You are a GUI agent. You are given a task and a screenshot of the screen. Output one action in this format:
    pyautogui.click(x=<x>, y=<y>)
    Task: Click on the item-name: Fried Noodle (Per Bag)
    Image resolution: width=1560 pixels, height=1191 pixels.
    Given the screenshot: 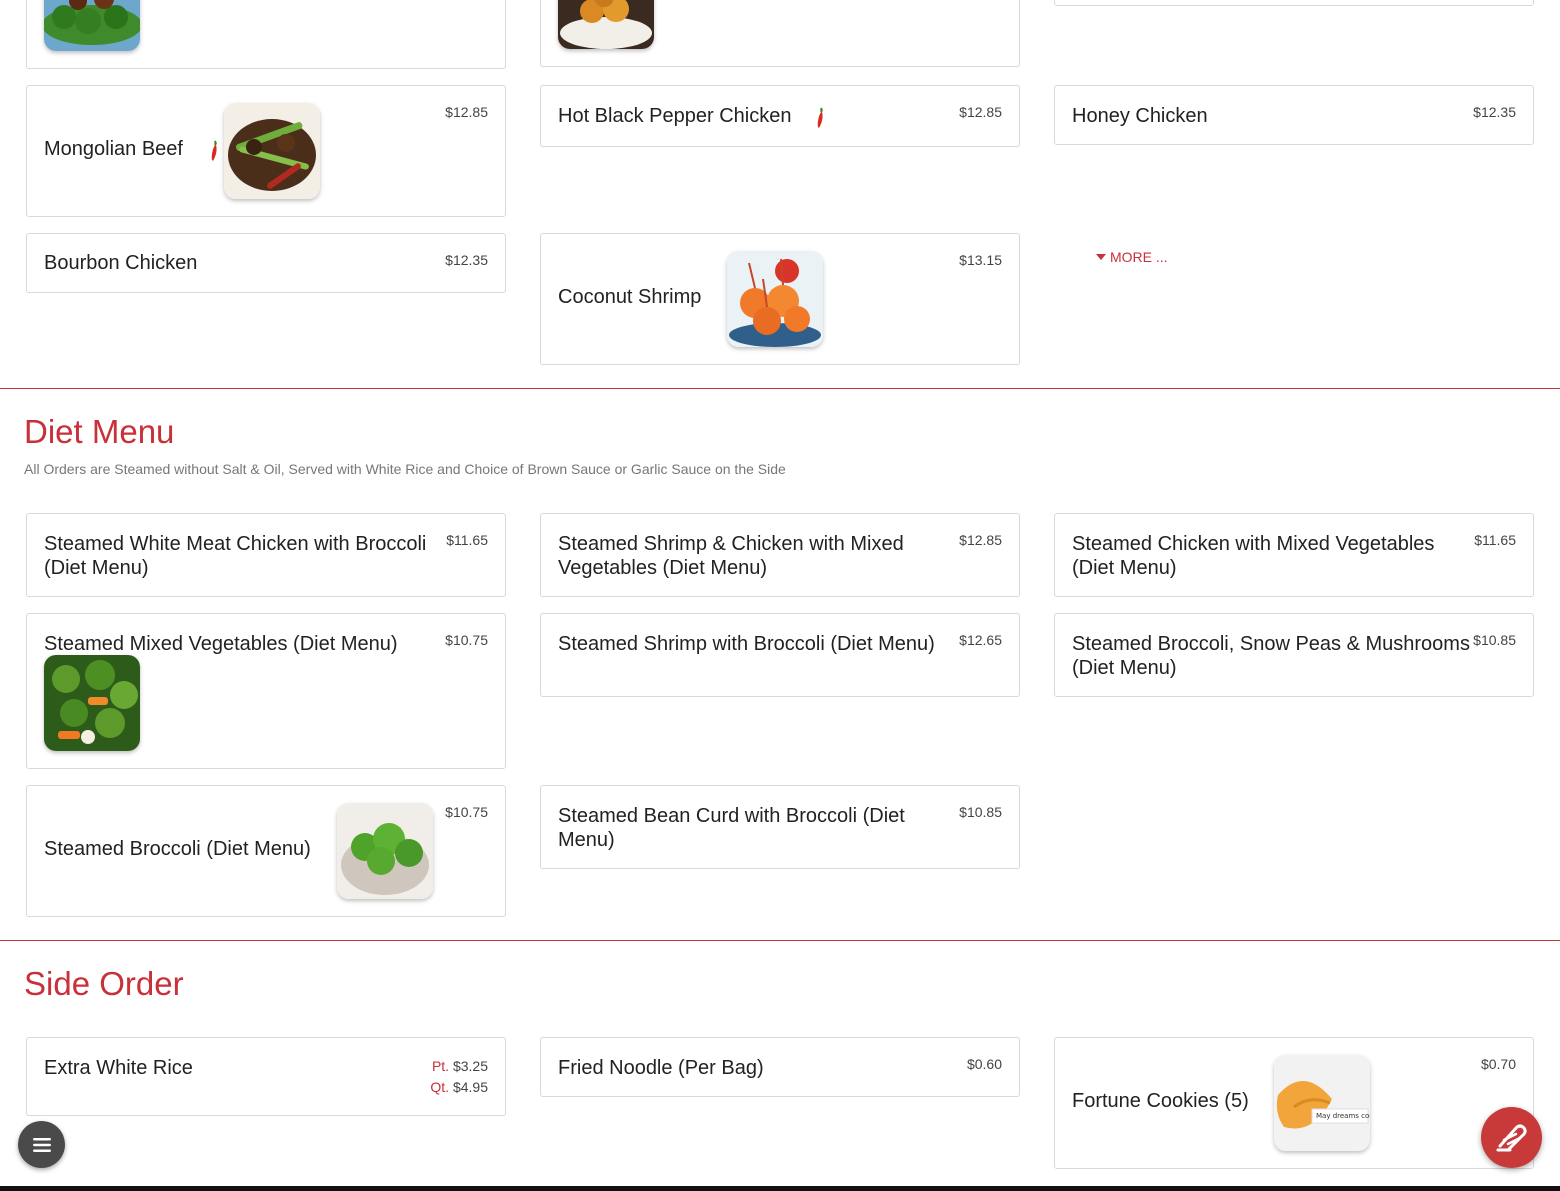 What is the action you would take?
    pyautogui.click(x=661, y=1068)
    